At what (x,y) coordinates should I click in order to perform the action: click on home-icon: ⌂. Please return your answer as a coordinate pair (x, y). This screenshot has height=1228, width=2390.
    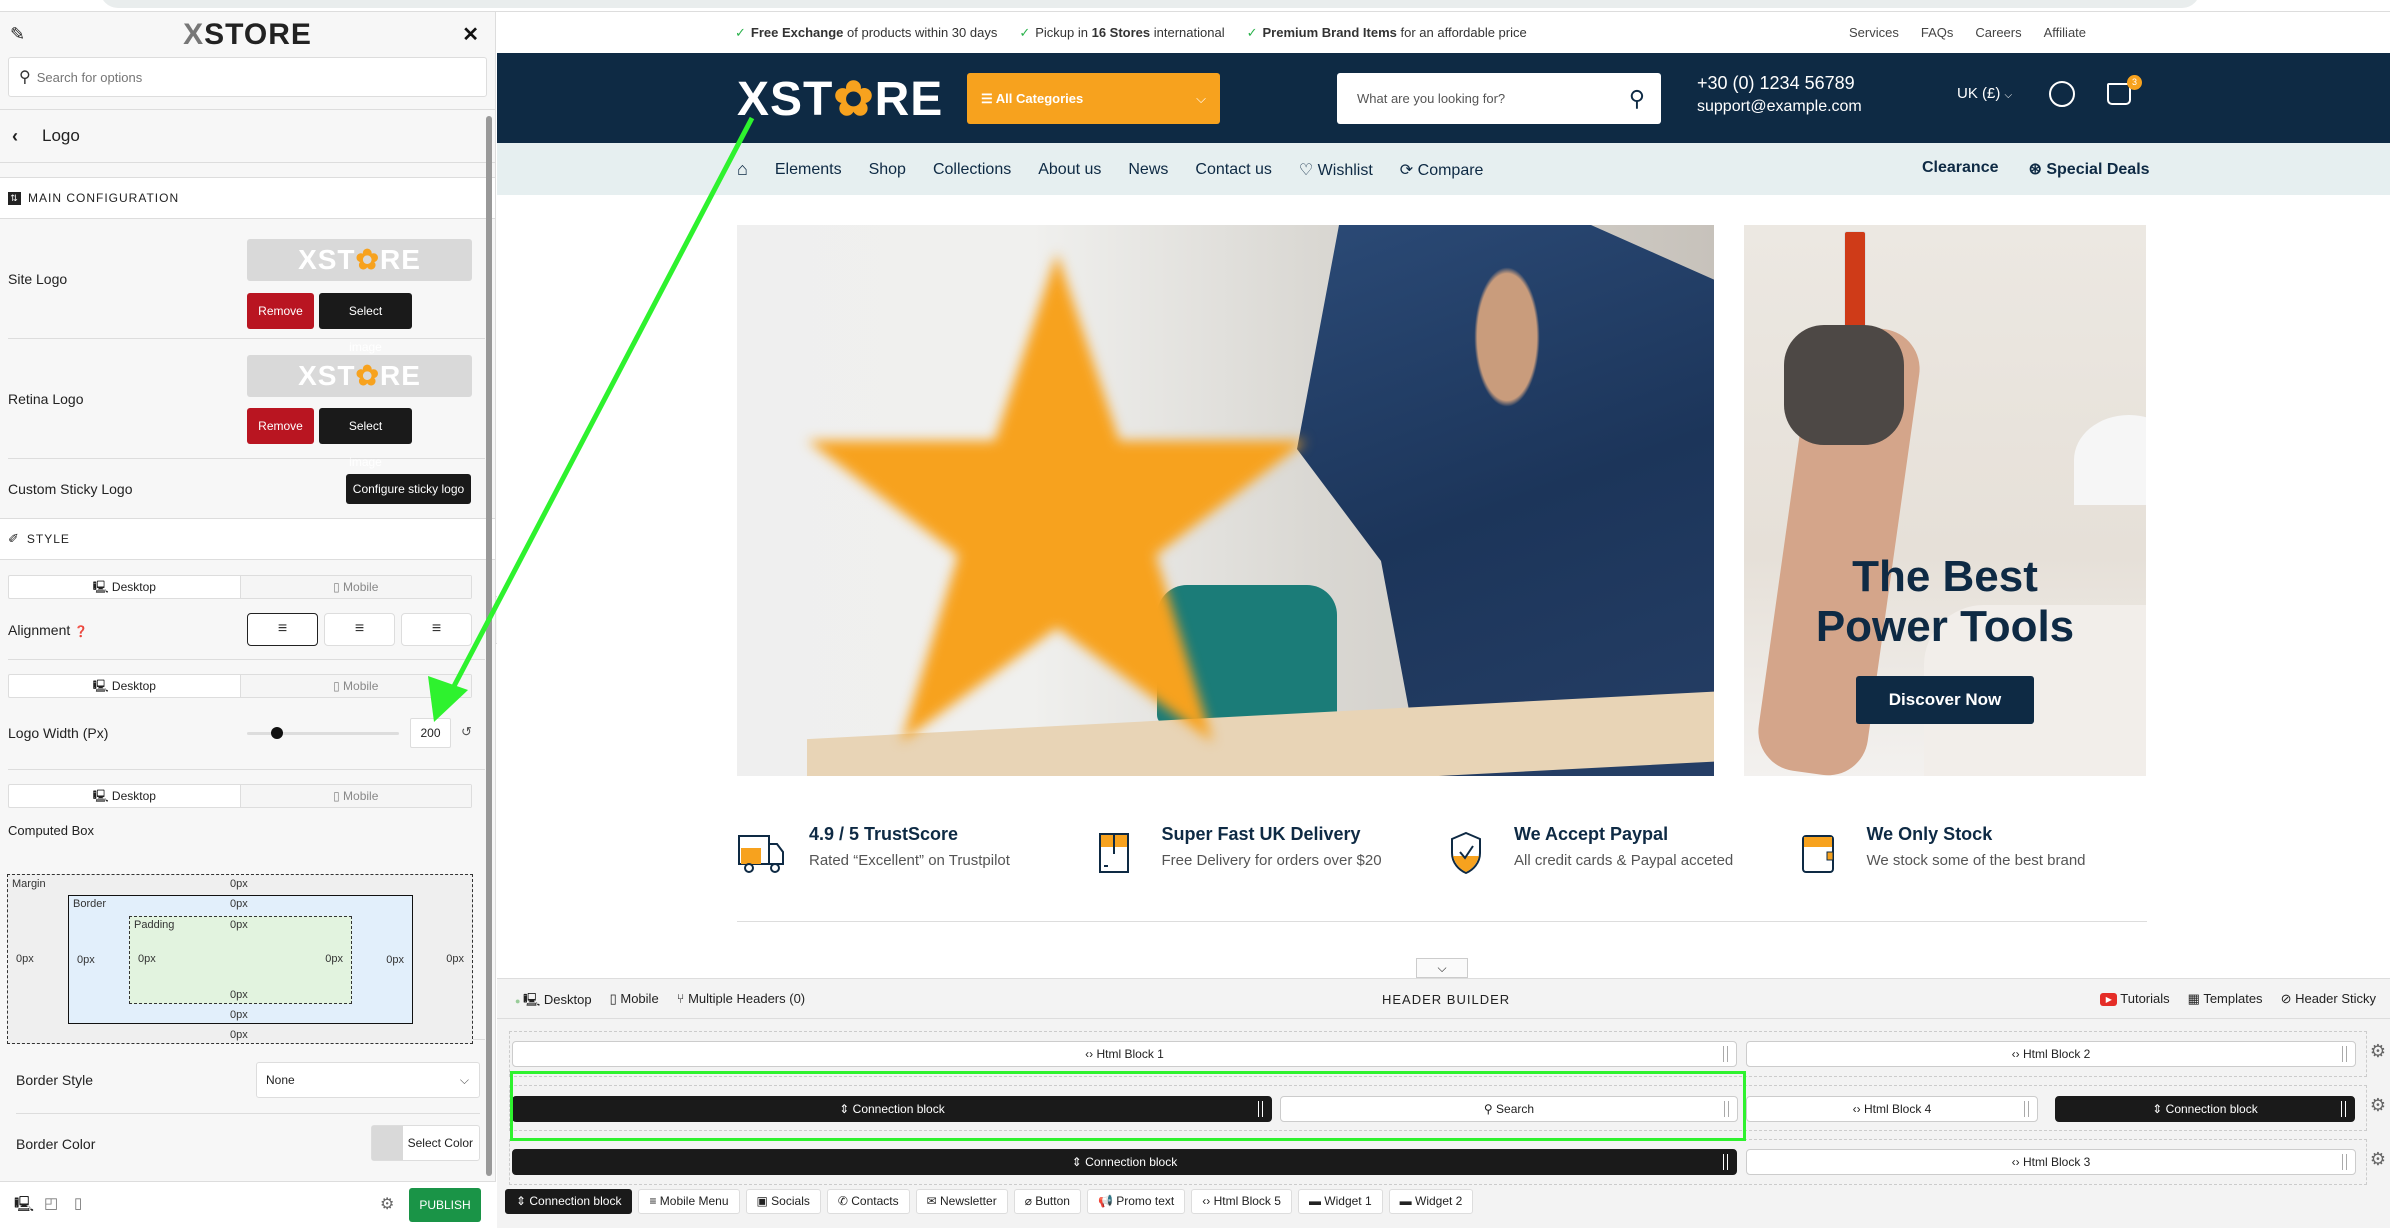
    Looking at the image, I should click on (742, 169).